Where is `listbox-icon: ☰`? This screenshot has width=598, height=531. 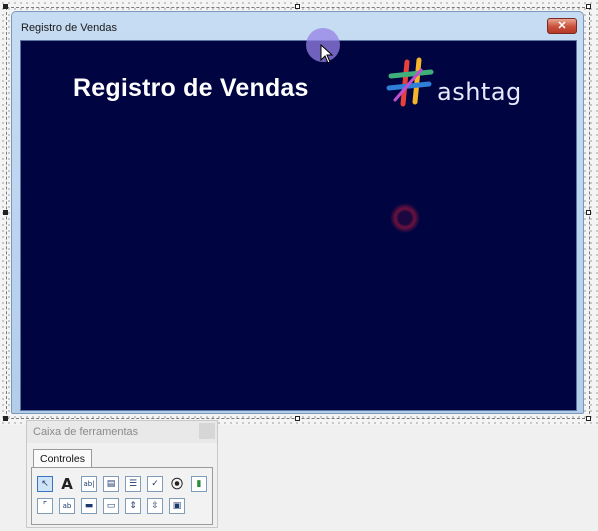
listbox-icon: ☰ is located at coordinates (133, 484).